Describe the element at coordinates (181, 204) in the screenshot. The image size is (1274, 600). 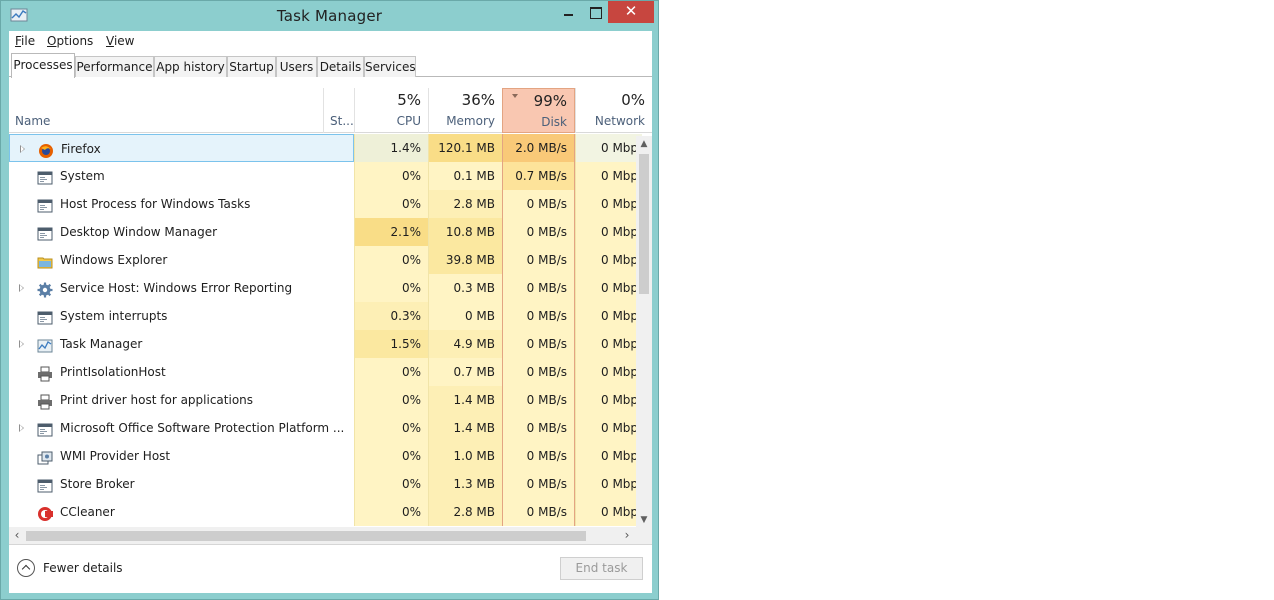
I see `process-name-cell: Host Process for Windows Tasks` at that location.